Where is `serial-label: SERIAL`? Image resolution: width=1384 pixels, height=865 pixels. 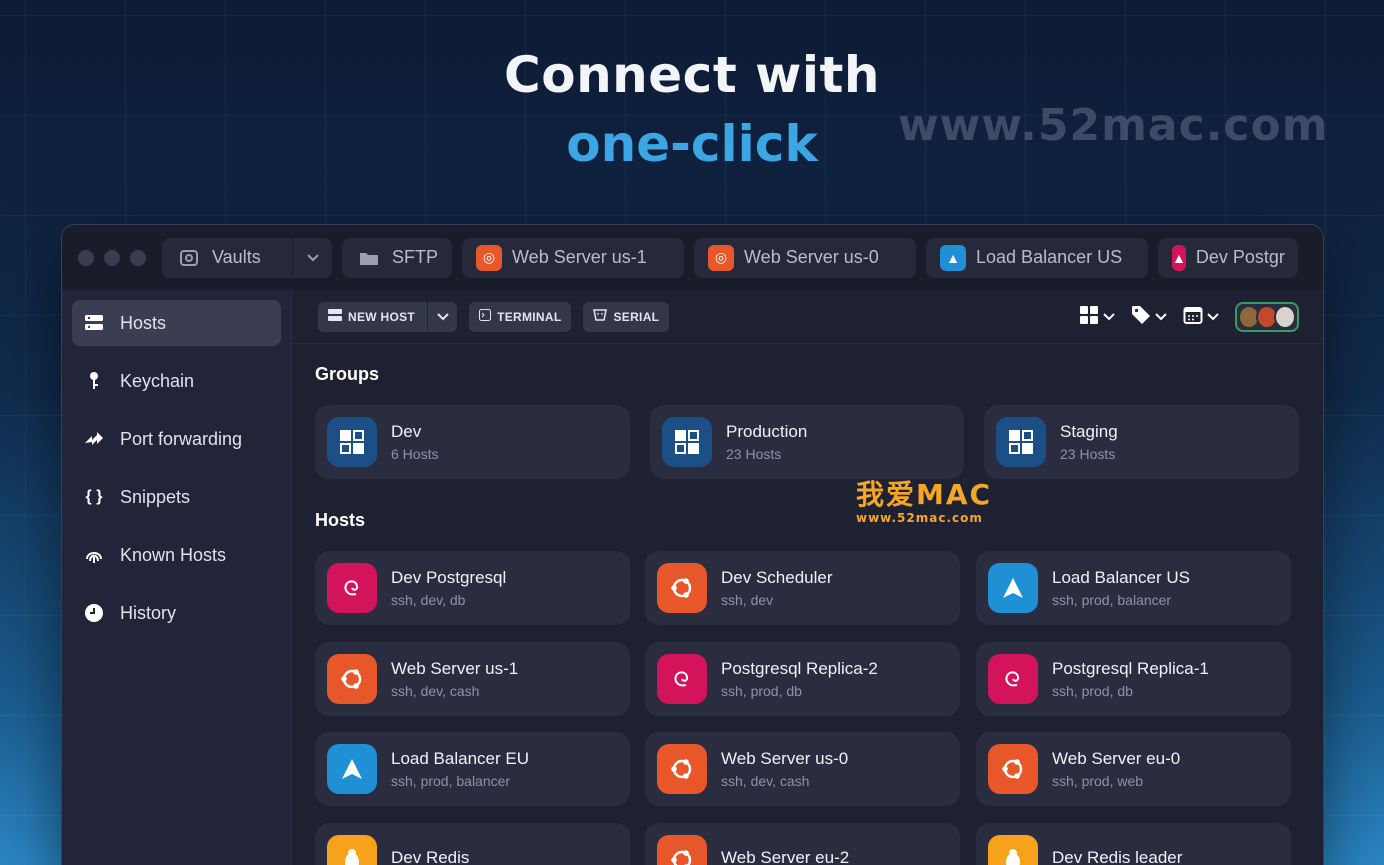
serial-label: SERIAL is located at coordinates (636, 316).